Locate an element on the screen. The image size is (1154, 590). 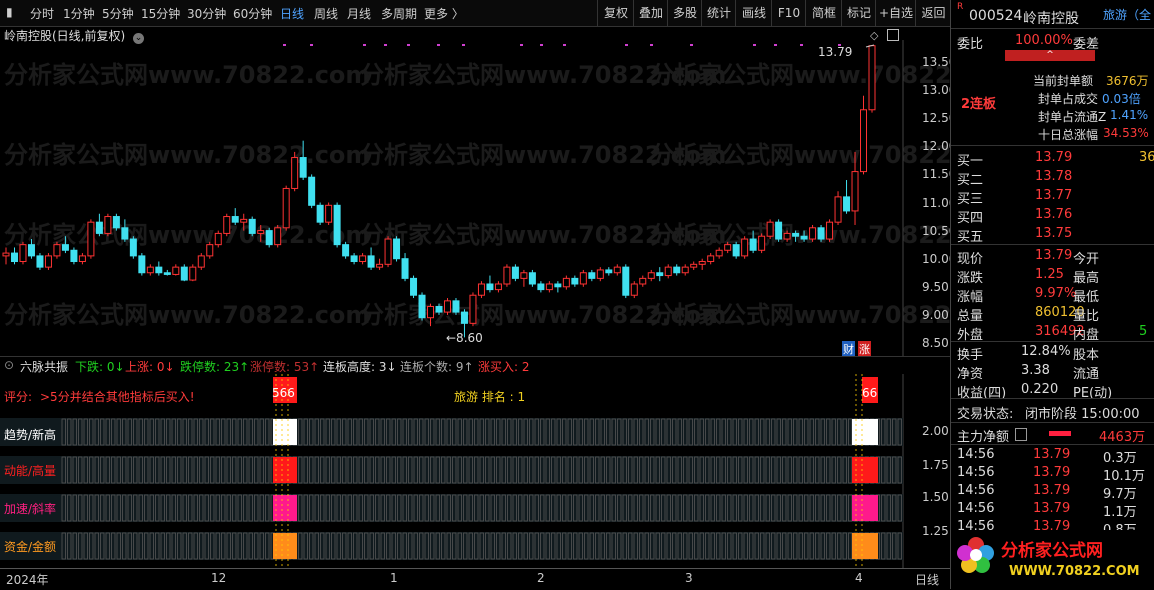
button-back: 返回 is located at coordinates (933, 13).